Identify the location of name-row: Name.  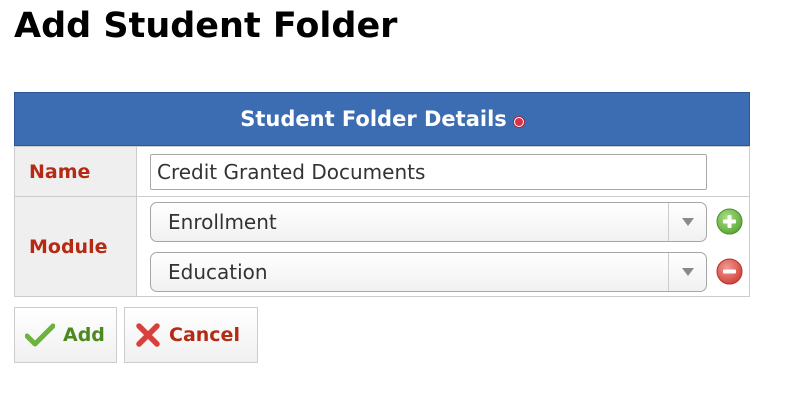
(382, 171).